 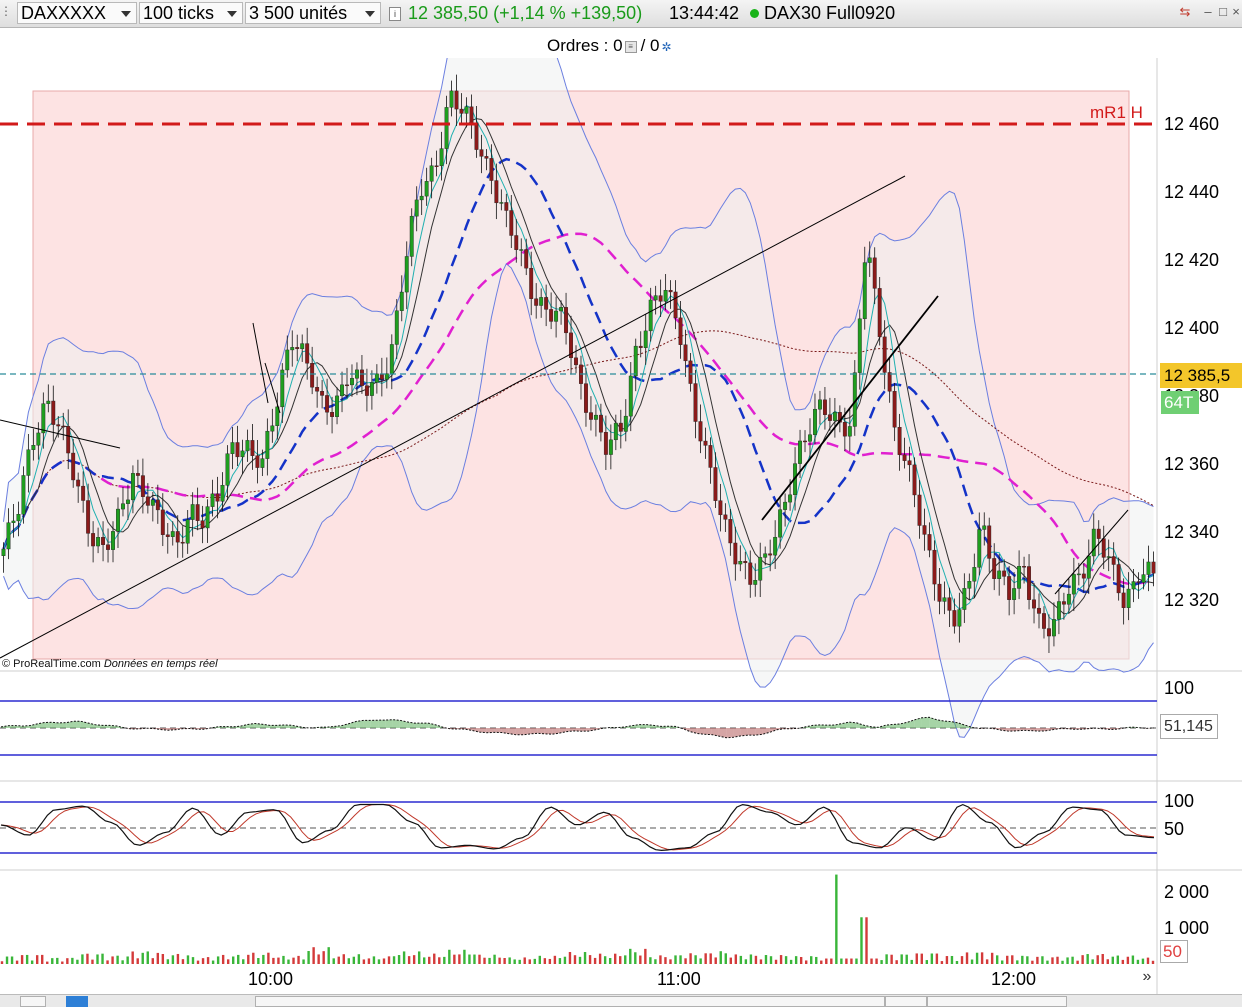 I want to click on instrument-dropdown: DAXXXXX, so click(x=77, y=13).